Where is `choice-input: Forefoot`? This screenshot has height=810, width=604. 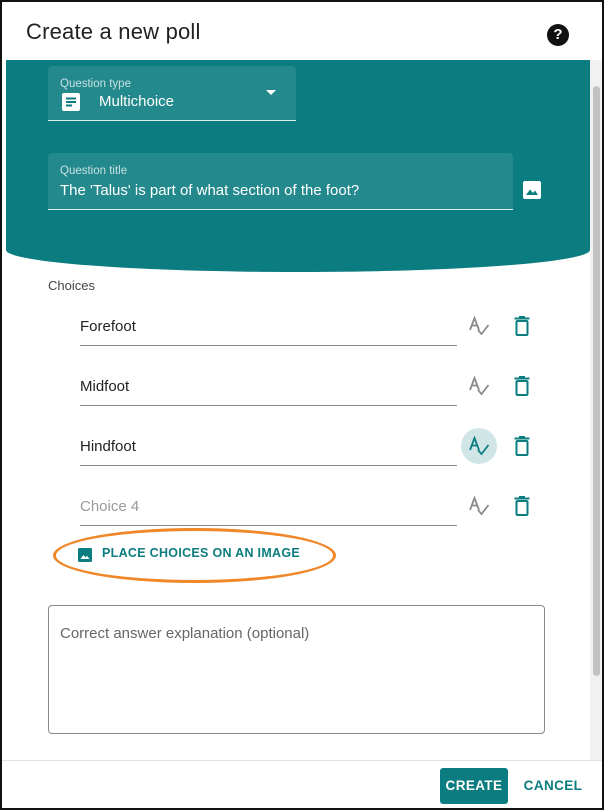 choice-input: Forefoot is located at coordinates (268, 326).